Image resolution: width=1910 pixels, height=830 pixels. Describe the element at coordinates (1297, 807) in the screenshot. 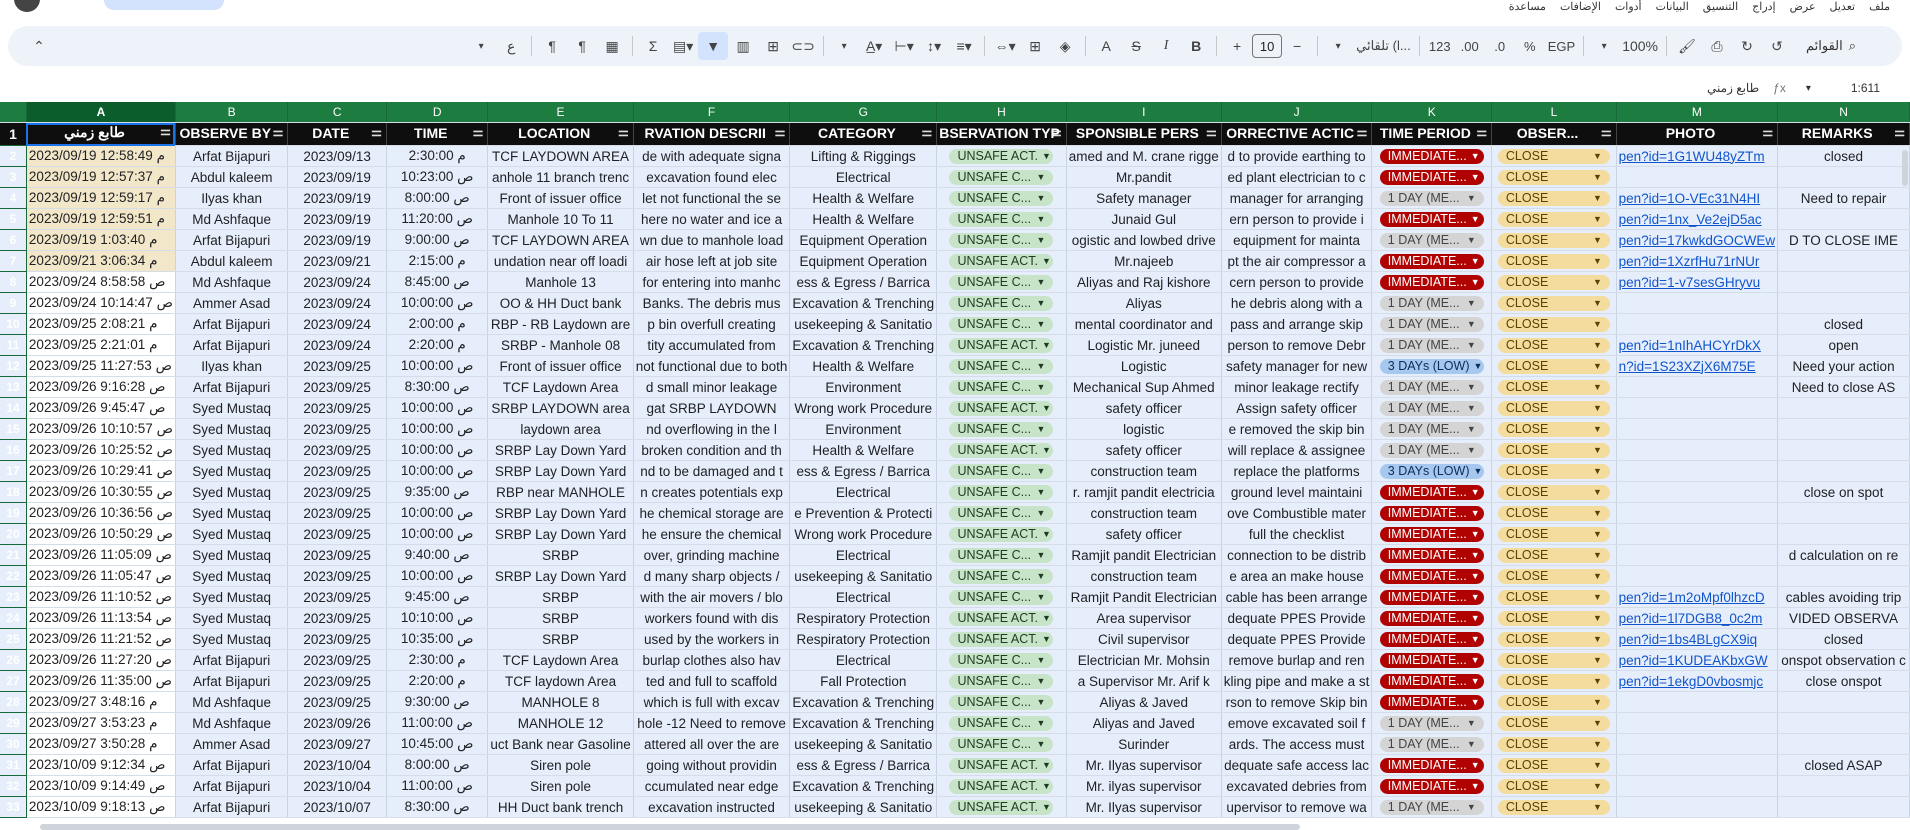

I see `corrective-action-cell: upervisor to remove wa` at that location.